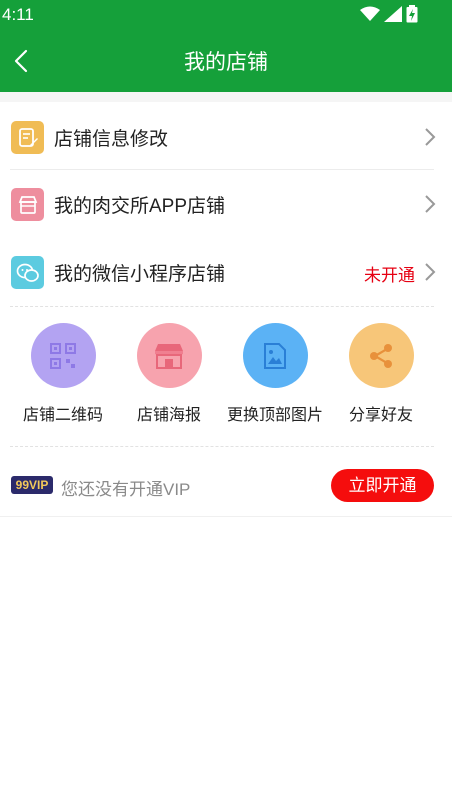 This screenshot has width=452, height=807. Describe the element at coordinates (226, 487) in the screenshot. I see `vip-row: 99VIP 您还没有开通VIP 立即开通` at that location.